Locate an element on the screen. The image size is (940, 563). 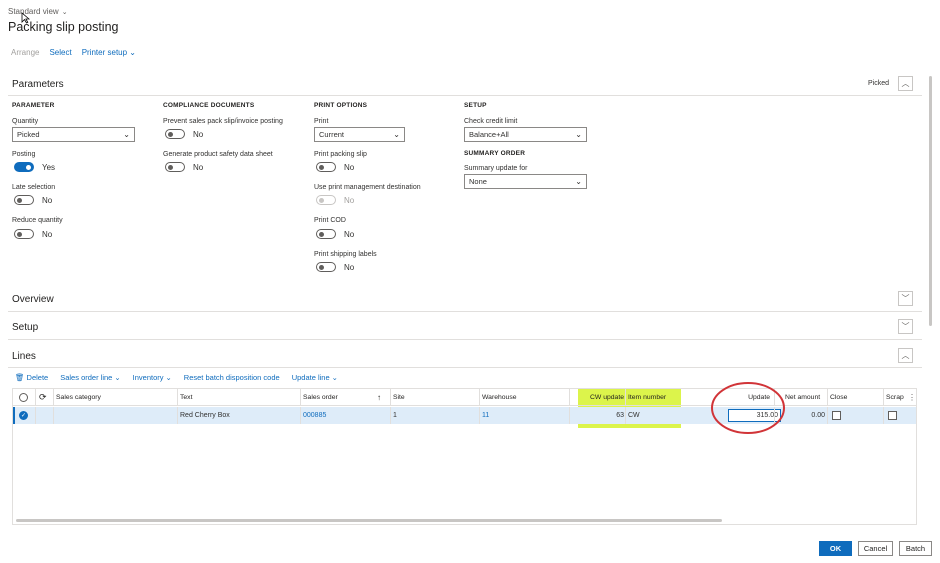
column-sales-category: Sales category is located at coordinates (78, 397).